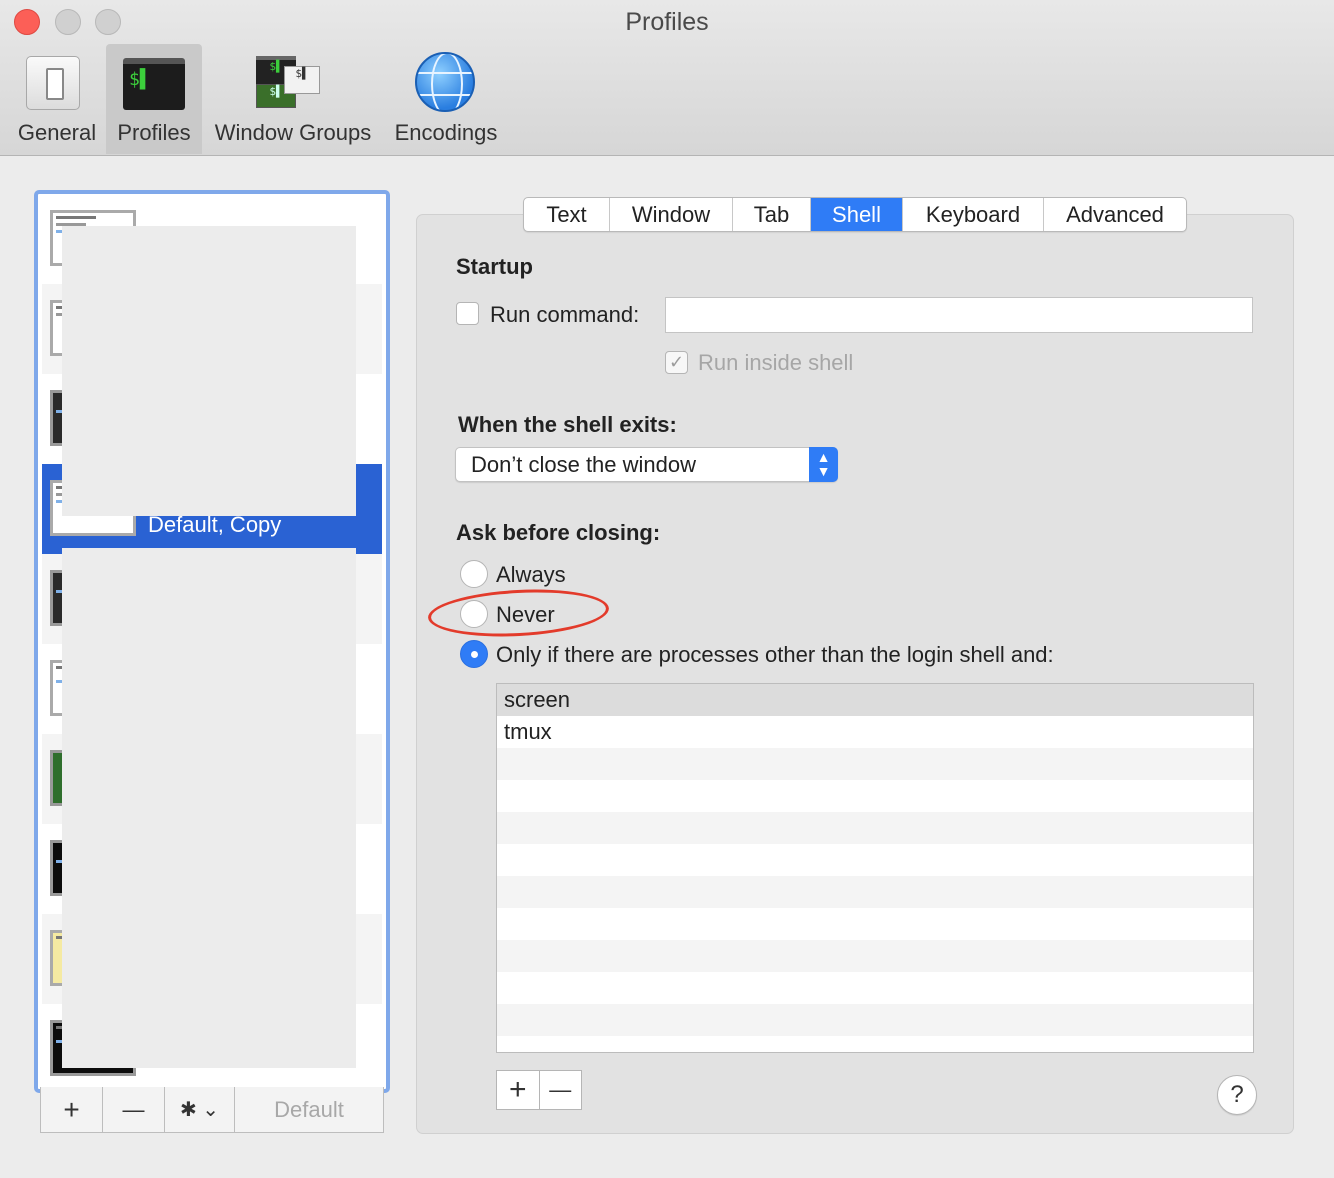 The height and width of the screenshot is (1178, 1334). I want to click on window-title: Profiles, so click(667, 22).